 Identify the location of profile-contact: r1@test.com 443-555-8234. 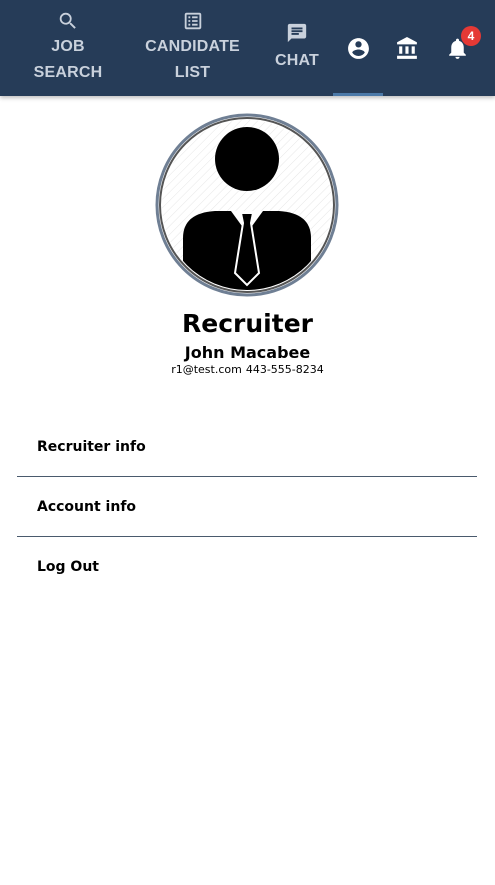
(247, 369).